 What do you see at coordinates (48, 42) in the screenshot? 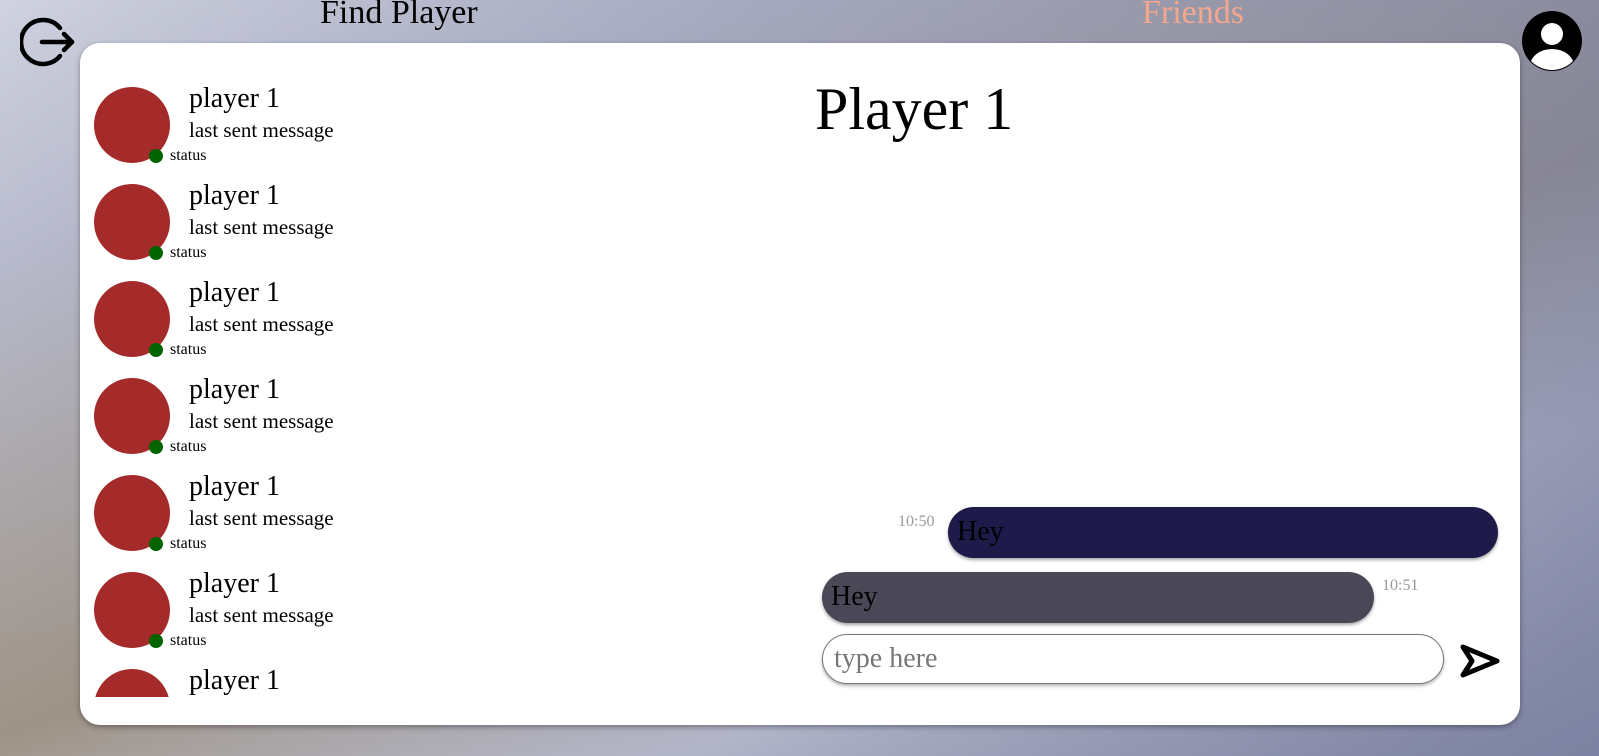
I see `logout-icon` at bounding box center [48, 42].